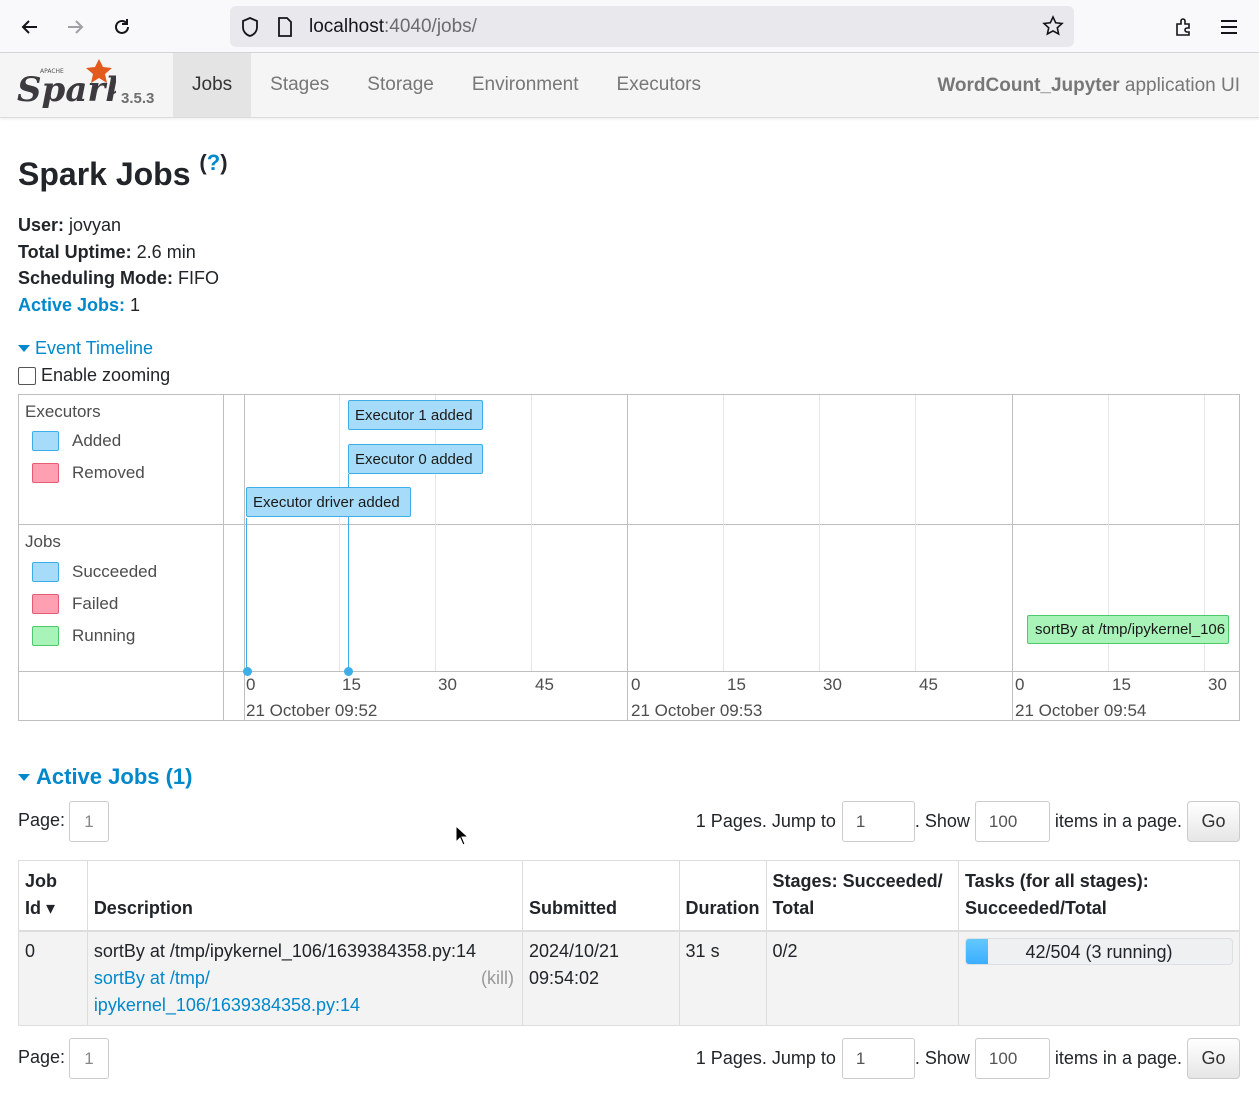 This screenshot has width=1259, height=1104. I want to click on url-text: localhost:4040/jobs/, so click(393, 26).